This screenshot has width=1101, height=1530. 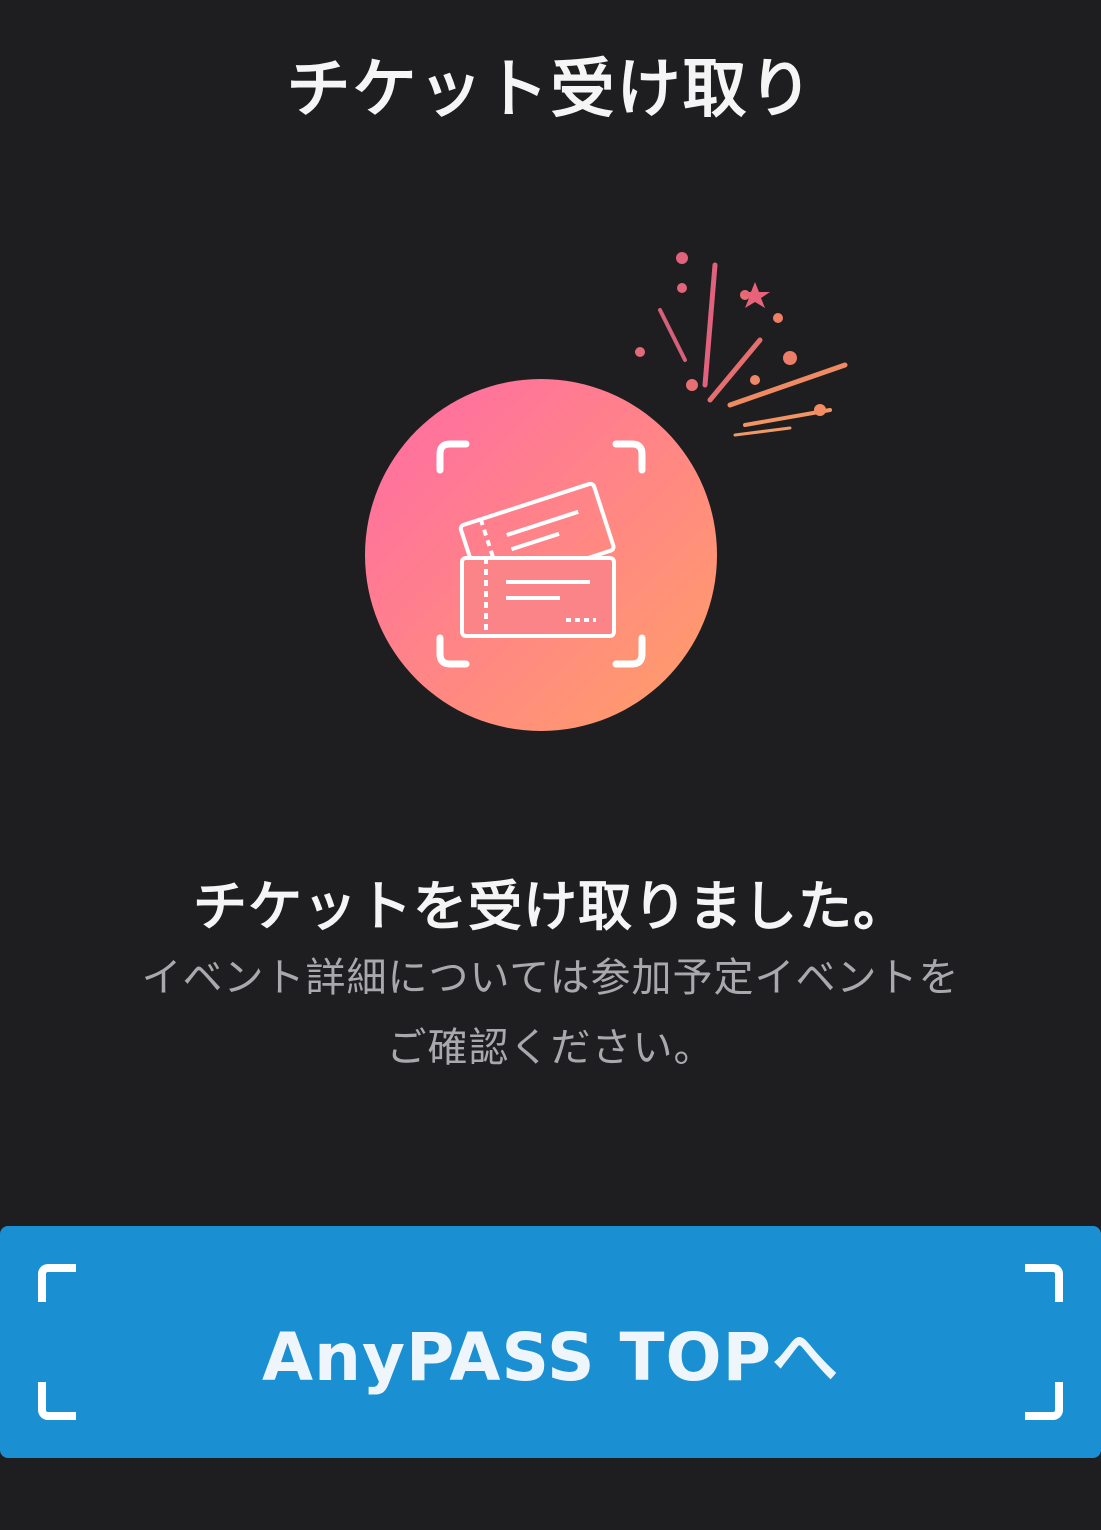 I want to click on success-message: チケットを受け取りました。, so click(x=550, y=906).